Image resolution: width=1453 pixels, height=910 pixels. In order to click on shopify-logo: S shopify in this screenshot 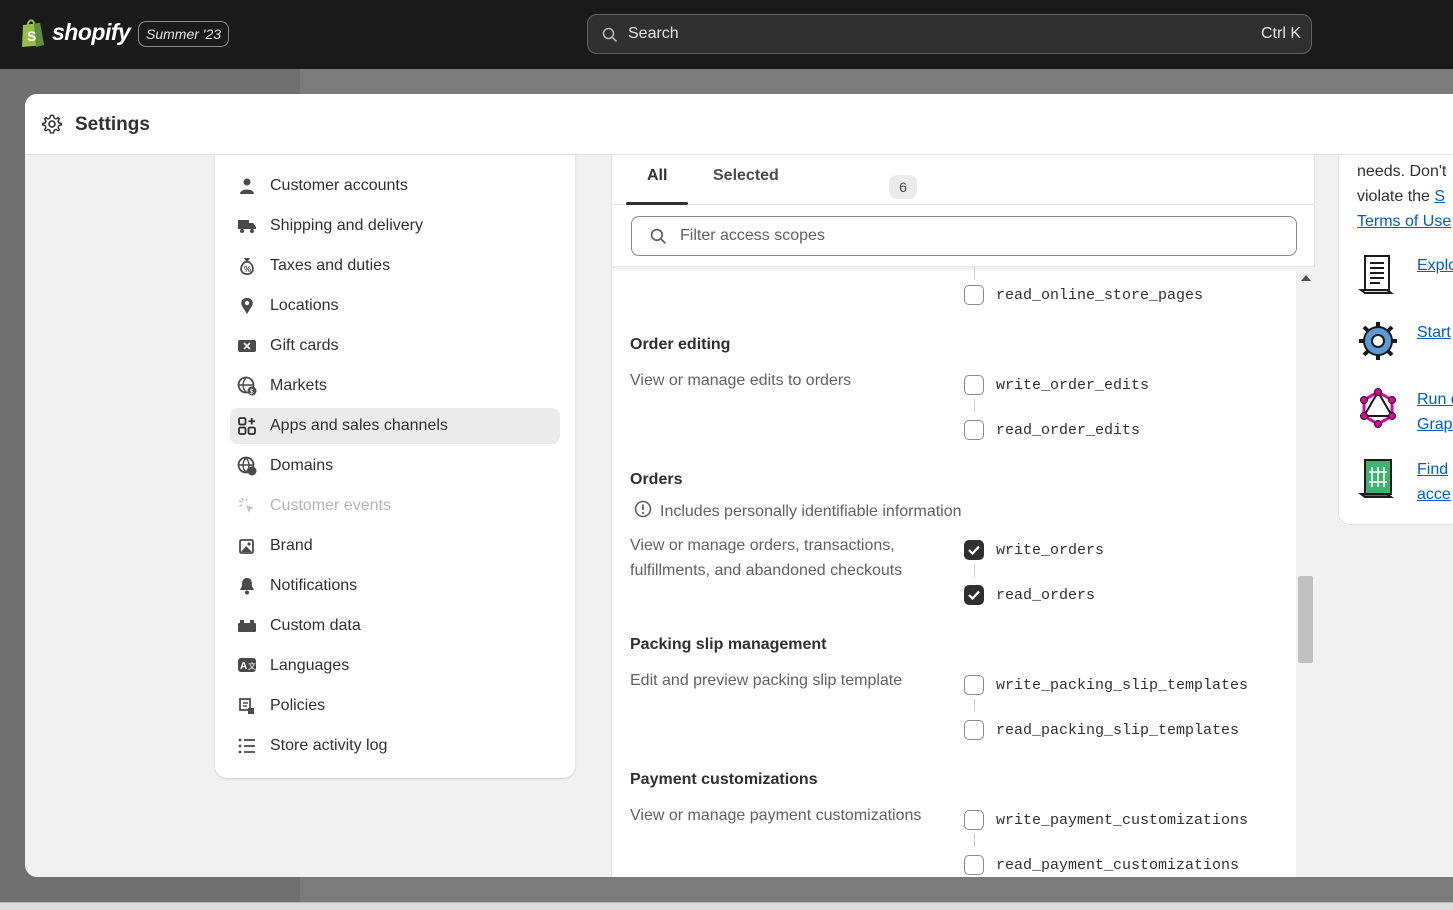, I will do `click(75, 32)`.